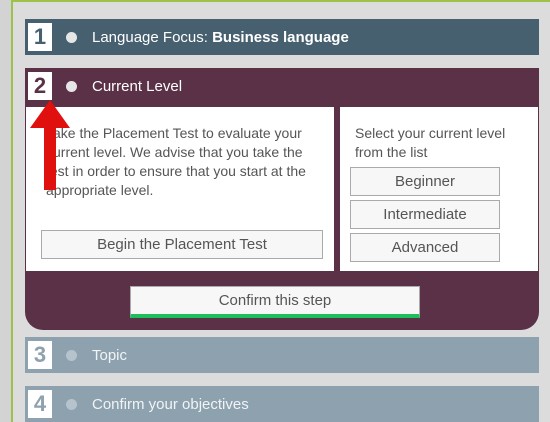 The image size is (550, 422). Describe the element at coordinates (425, 181) in the screenshot. I see `level-beginner-button: Beginner` at that location.